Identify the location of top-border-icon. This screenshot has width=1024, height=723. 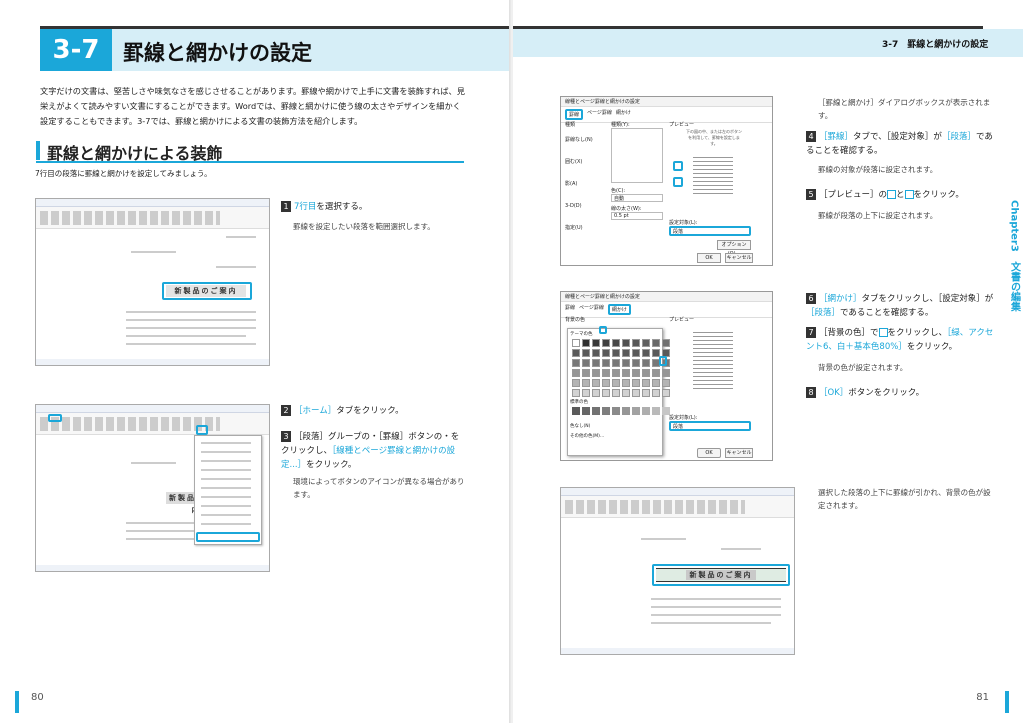
(892, 194).